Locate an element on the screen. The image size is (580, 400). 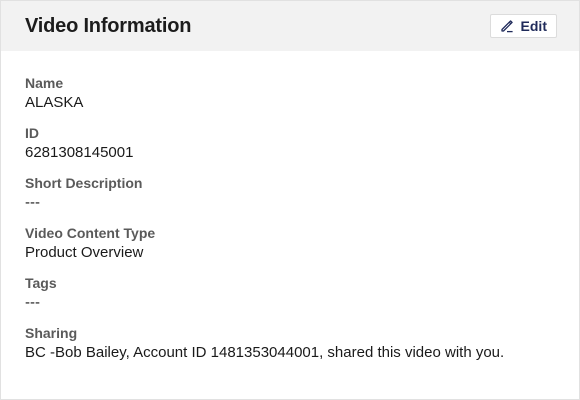
field-value: ALASKA is located at coordinates (54, 102).